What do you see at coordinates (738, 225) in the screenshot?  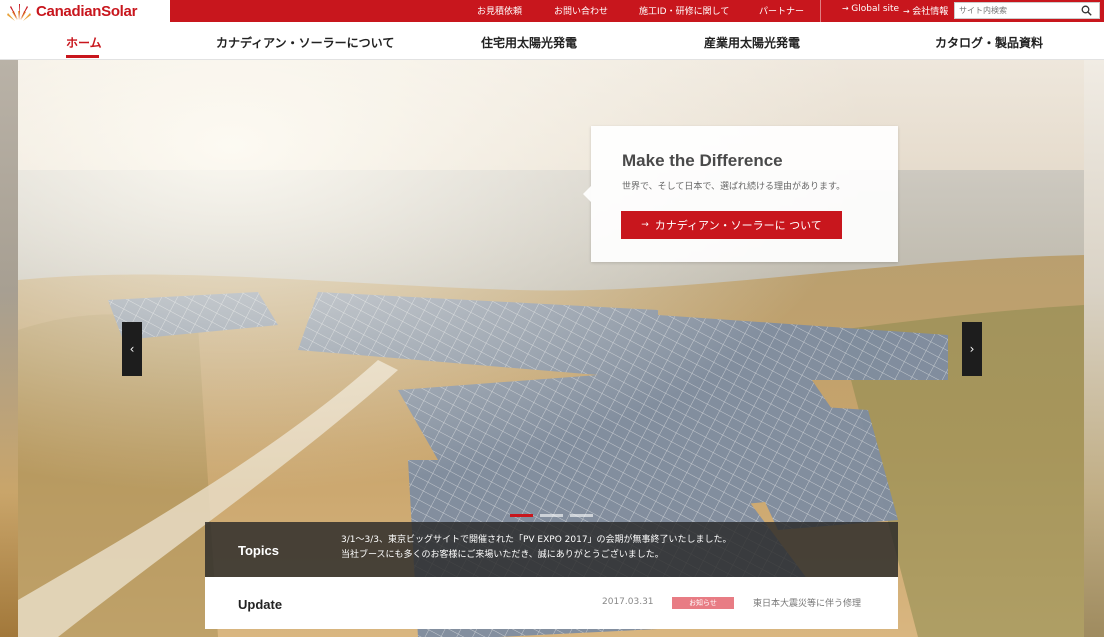 I see `about-company-button-label: カナディアン・ソーラーに ついて` at bounding box center [738, 225].